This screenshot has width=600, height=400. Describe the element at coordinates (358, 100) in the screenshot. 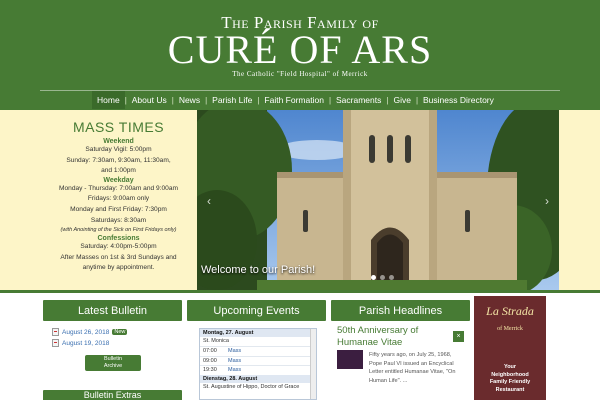

I see `nav-sacraments: Sacraments` at that location.